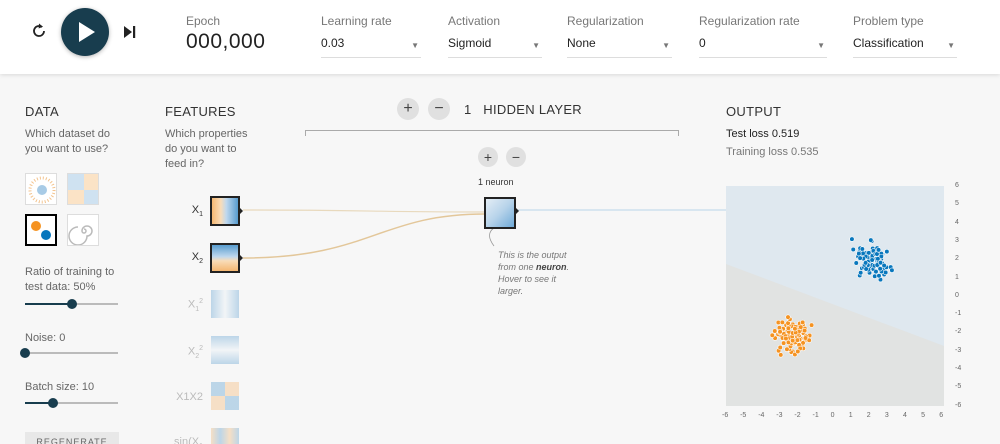  Describe the element at coordinates (905, 415) in the screenshot. I see `x-tick: 4` at that location.